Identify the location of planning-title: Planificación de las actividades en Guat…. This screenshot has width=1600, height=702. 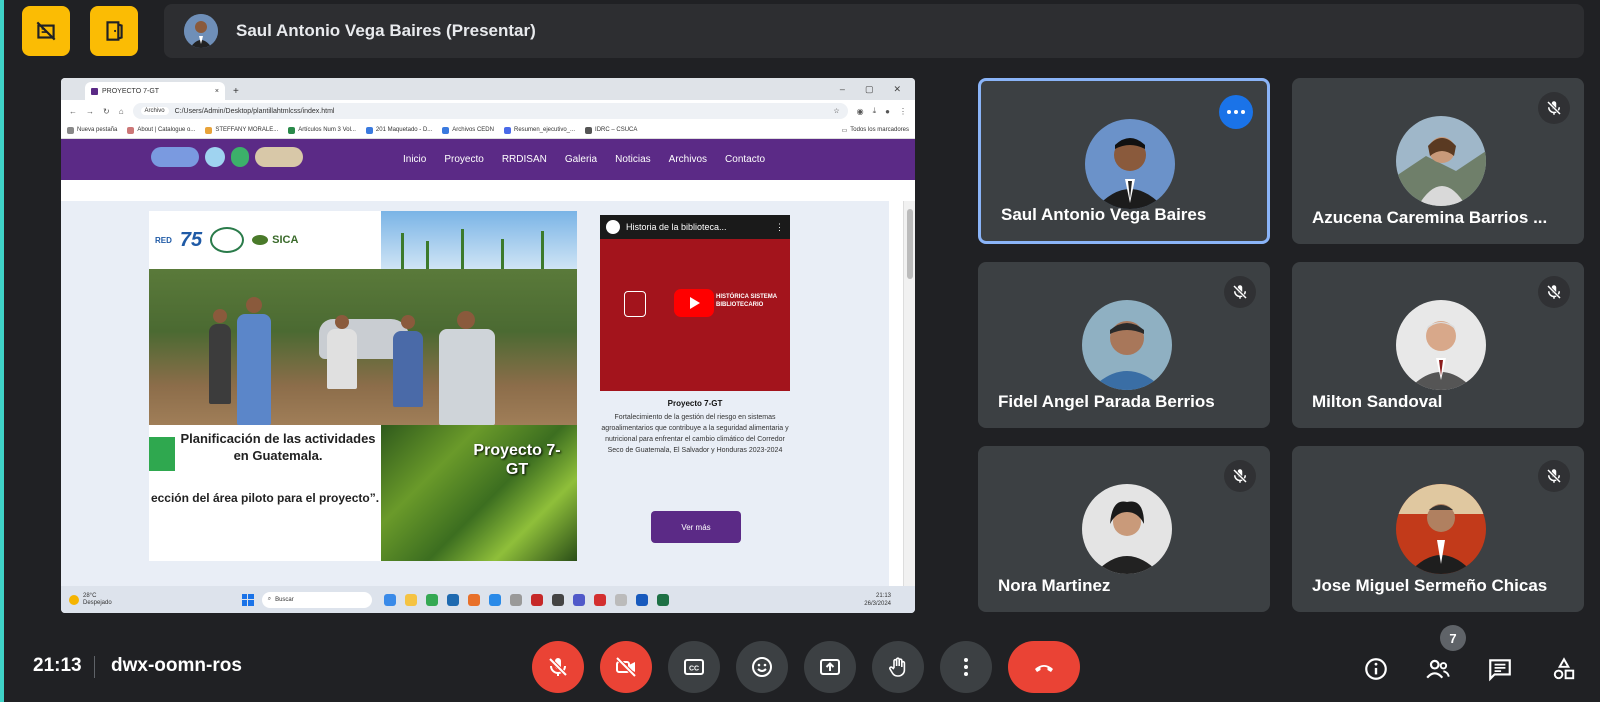
(278, 447).